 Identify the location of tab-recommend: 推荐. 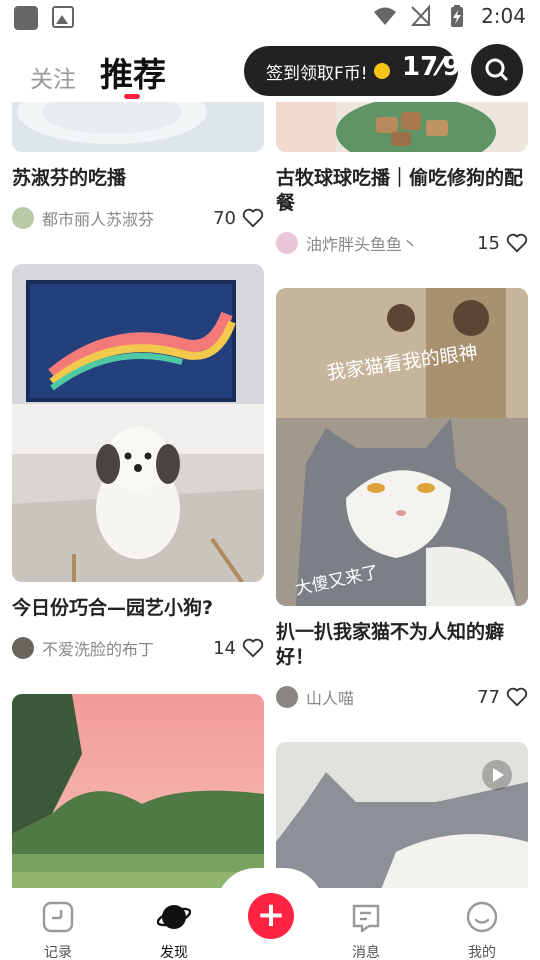
(133, 72).